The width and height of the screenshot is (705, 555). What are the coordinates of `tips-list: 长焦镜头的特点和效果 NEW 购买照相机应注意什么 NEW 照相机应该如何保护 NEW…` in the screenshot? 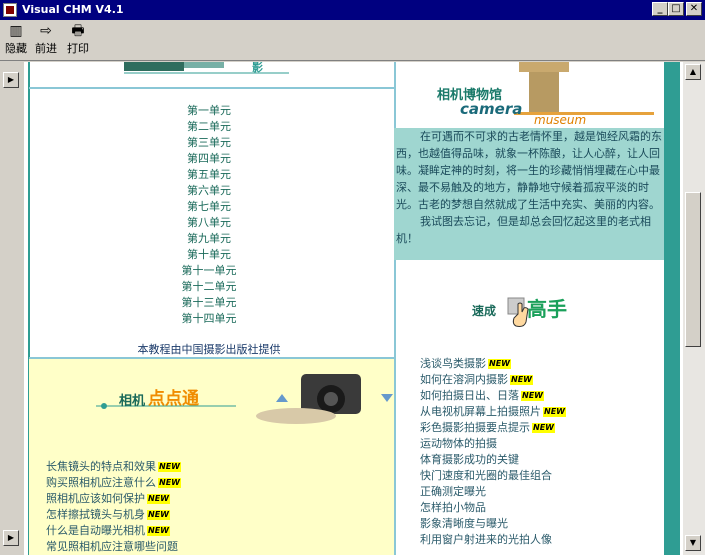 It's located at (113, 507).